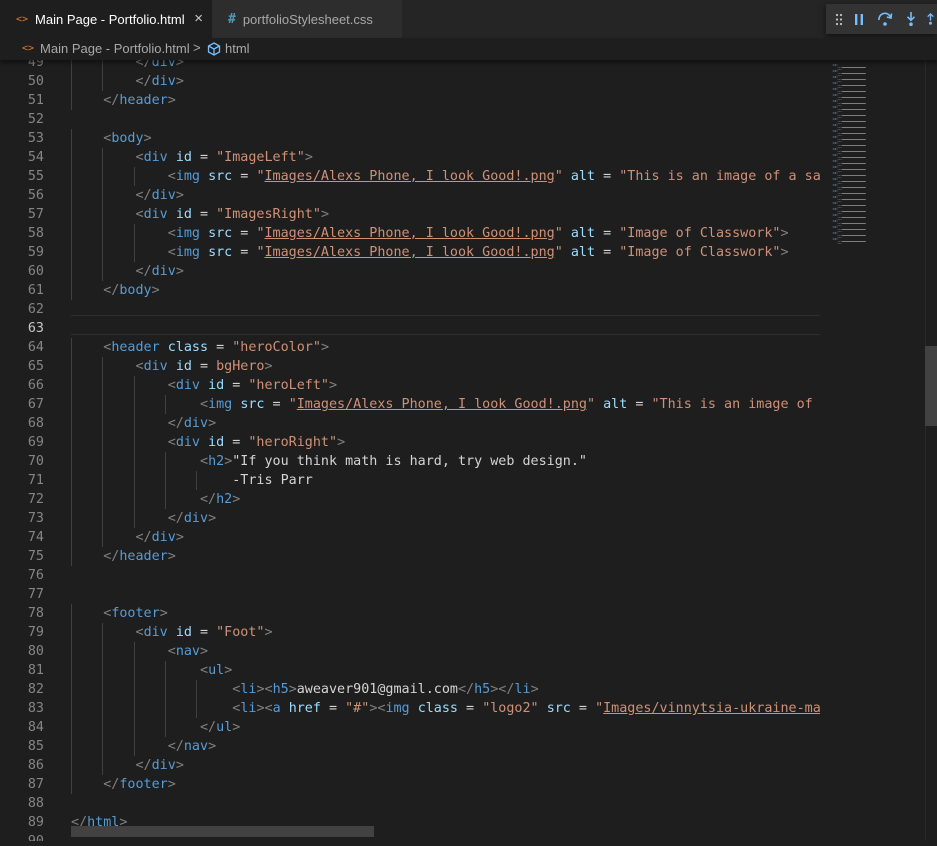 Image resolution: width=937 pixels, height=846 pixels. What do you see at coordinates (410, 157) in the screenshot?
I see `code-line: 54 <div id = "ImageLeft">` at bounding box center [410, 157].